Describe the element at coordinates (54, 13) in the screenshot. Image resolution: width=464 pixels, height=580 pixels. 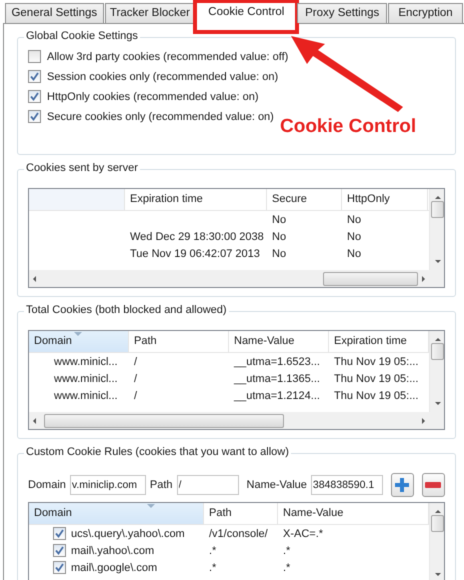
I see `tab: General Settings` at that location.